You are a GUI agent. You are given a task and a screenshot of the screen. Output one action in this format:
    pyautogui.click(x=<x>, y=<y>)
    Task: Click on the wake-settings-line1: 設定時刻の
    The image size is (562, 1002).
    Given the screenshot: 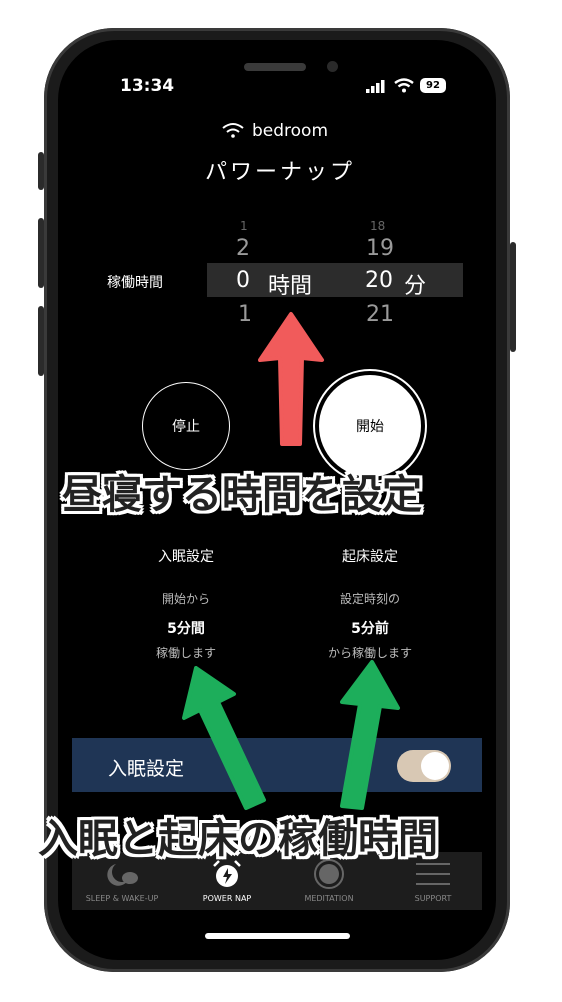 What is the action you would take?
    pyautogui.click(x=369, y=599)
    